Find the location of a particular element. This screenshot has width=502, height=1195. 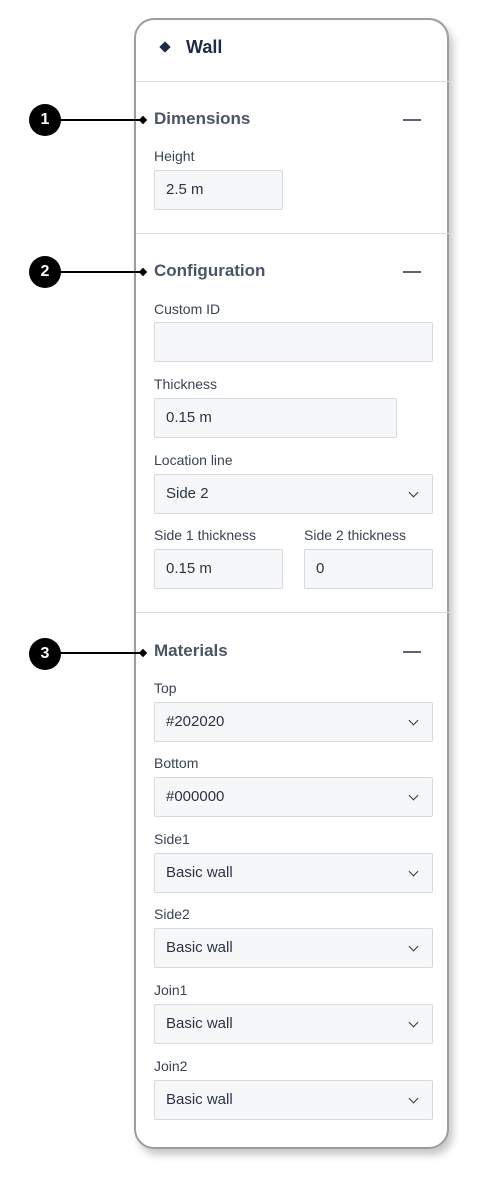

height-field: 2.5 m is located at coordinates (218, 190).